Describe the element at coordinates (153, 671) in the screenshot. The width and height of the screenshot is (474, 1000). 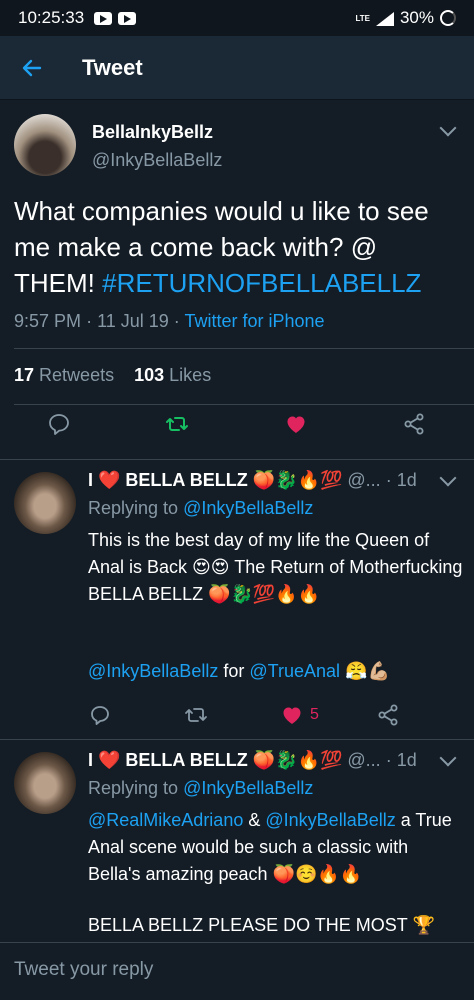
I see `mention-link: @InkyBellaBellz` at that location.